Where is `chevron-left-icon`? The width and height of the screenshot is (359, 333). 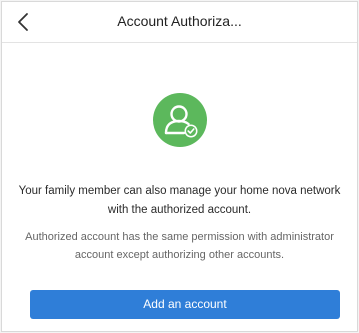
chevron-left-icon is located at coordinates (23, 22).